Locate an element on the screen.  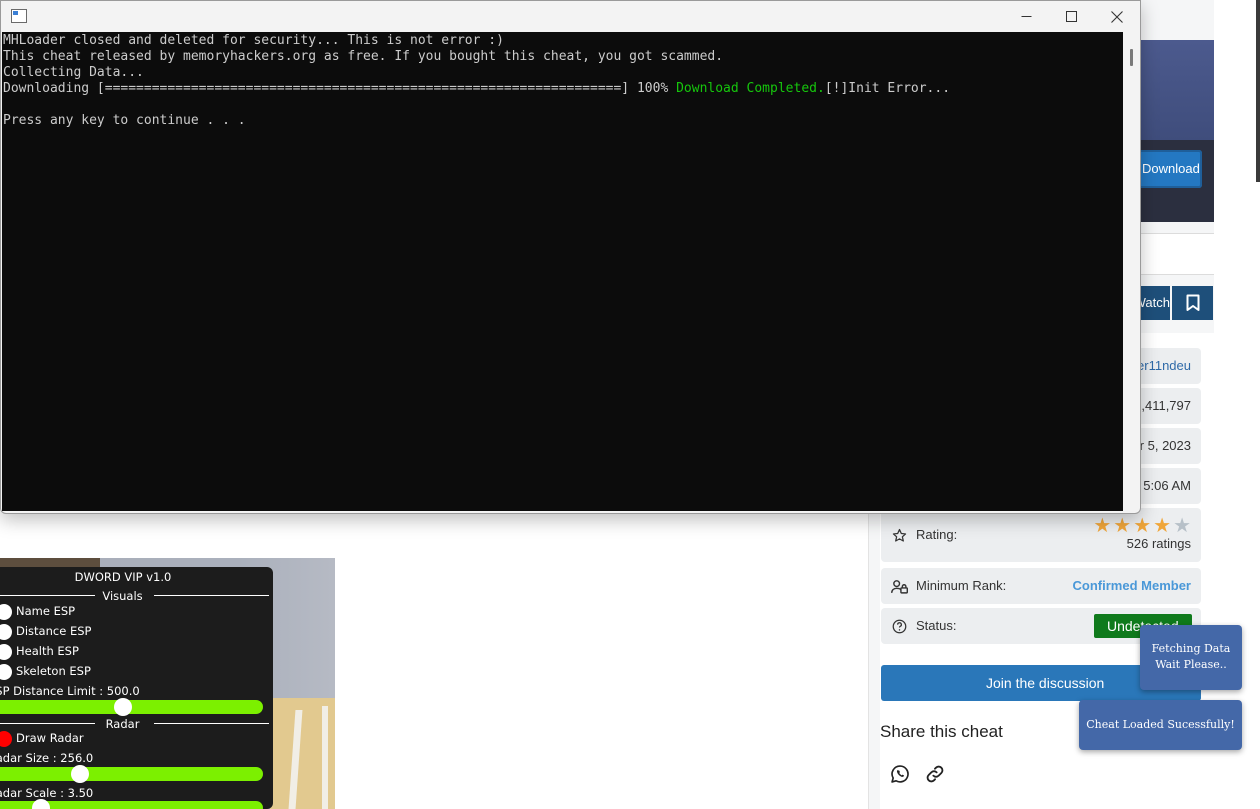
download-completed-text: Download Completed. is located at coordinates (750, 88).